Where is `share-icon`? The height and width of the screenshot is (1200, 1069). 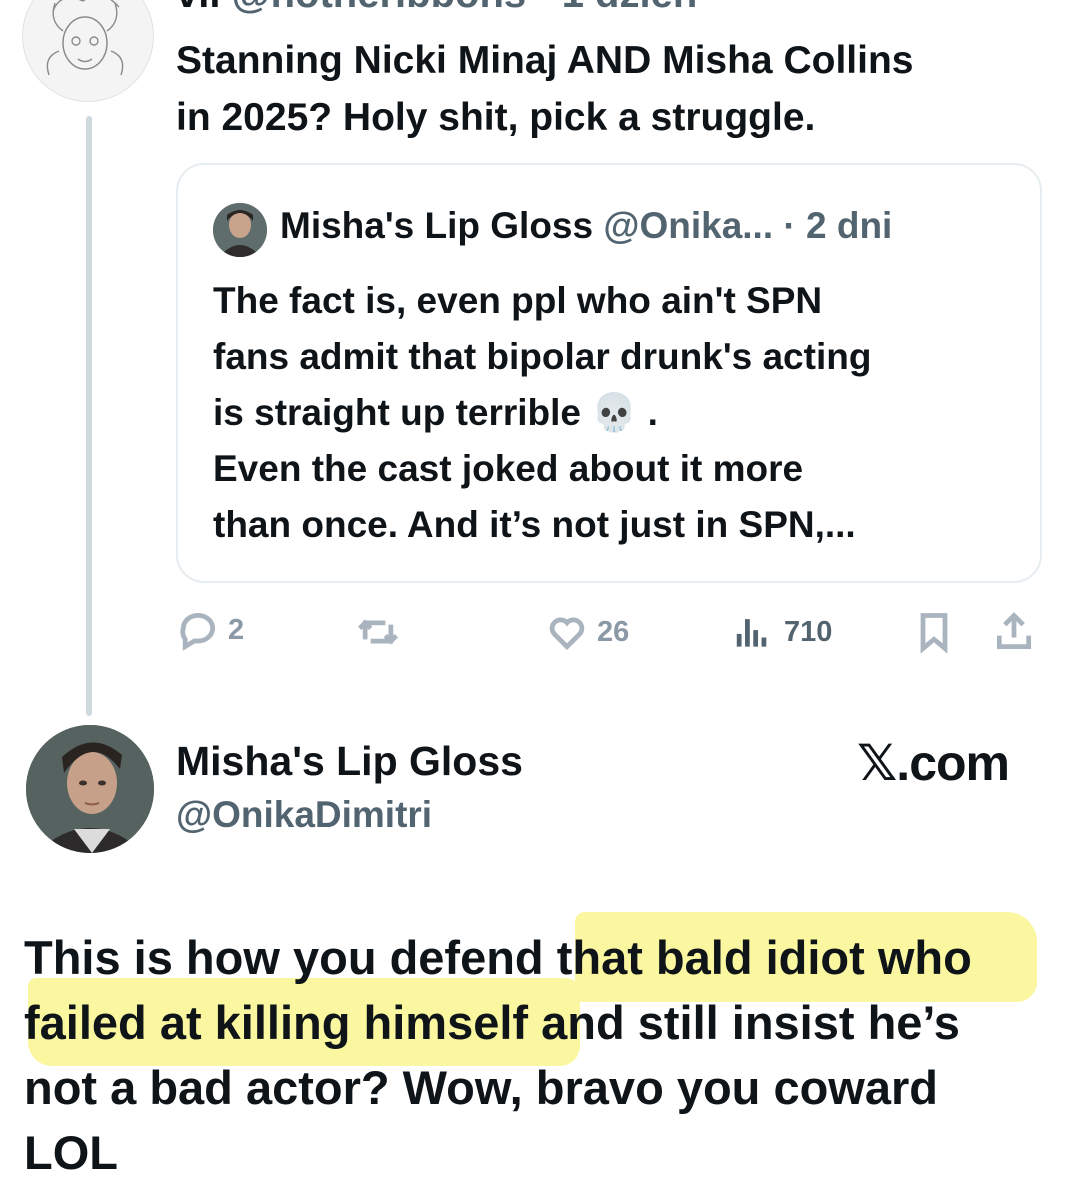 share-icon is located at coordinates (1014, 631).